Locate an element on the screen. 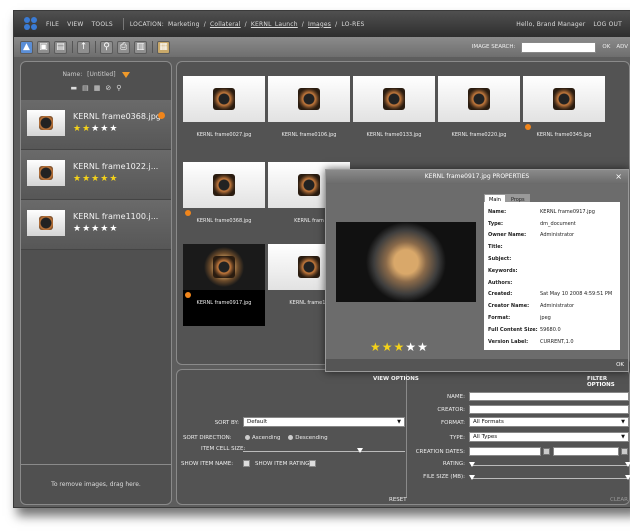 Image resolution: width=630 pixels, height=532 pixels. grid-cell: KERNL frame0220.jpg is located at coordinates (479, 117).